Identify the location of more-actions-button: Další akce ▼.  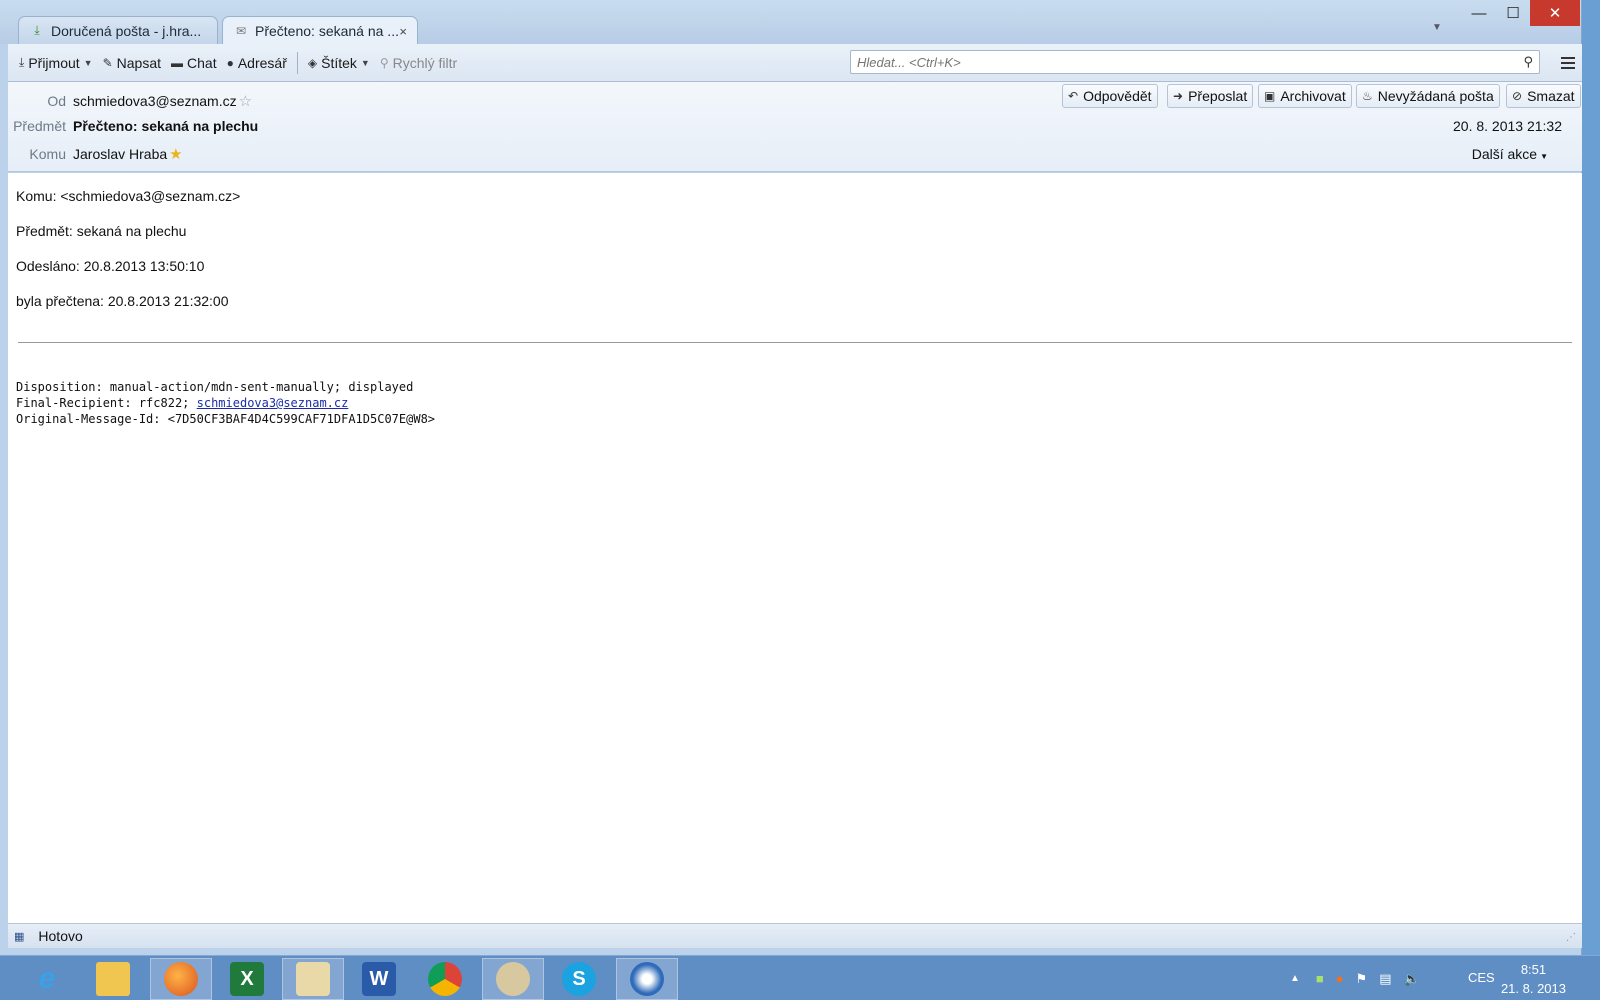
(1510, 154).